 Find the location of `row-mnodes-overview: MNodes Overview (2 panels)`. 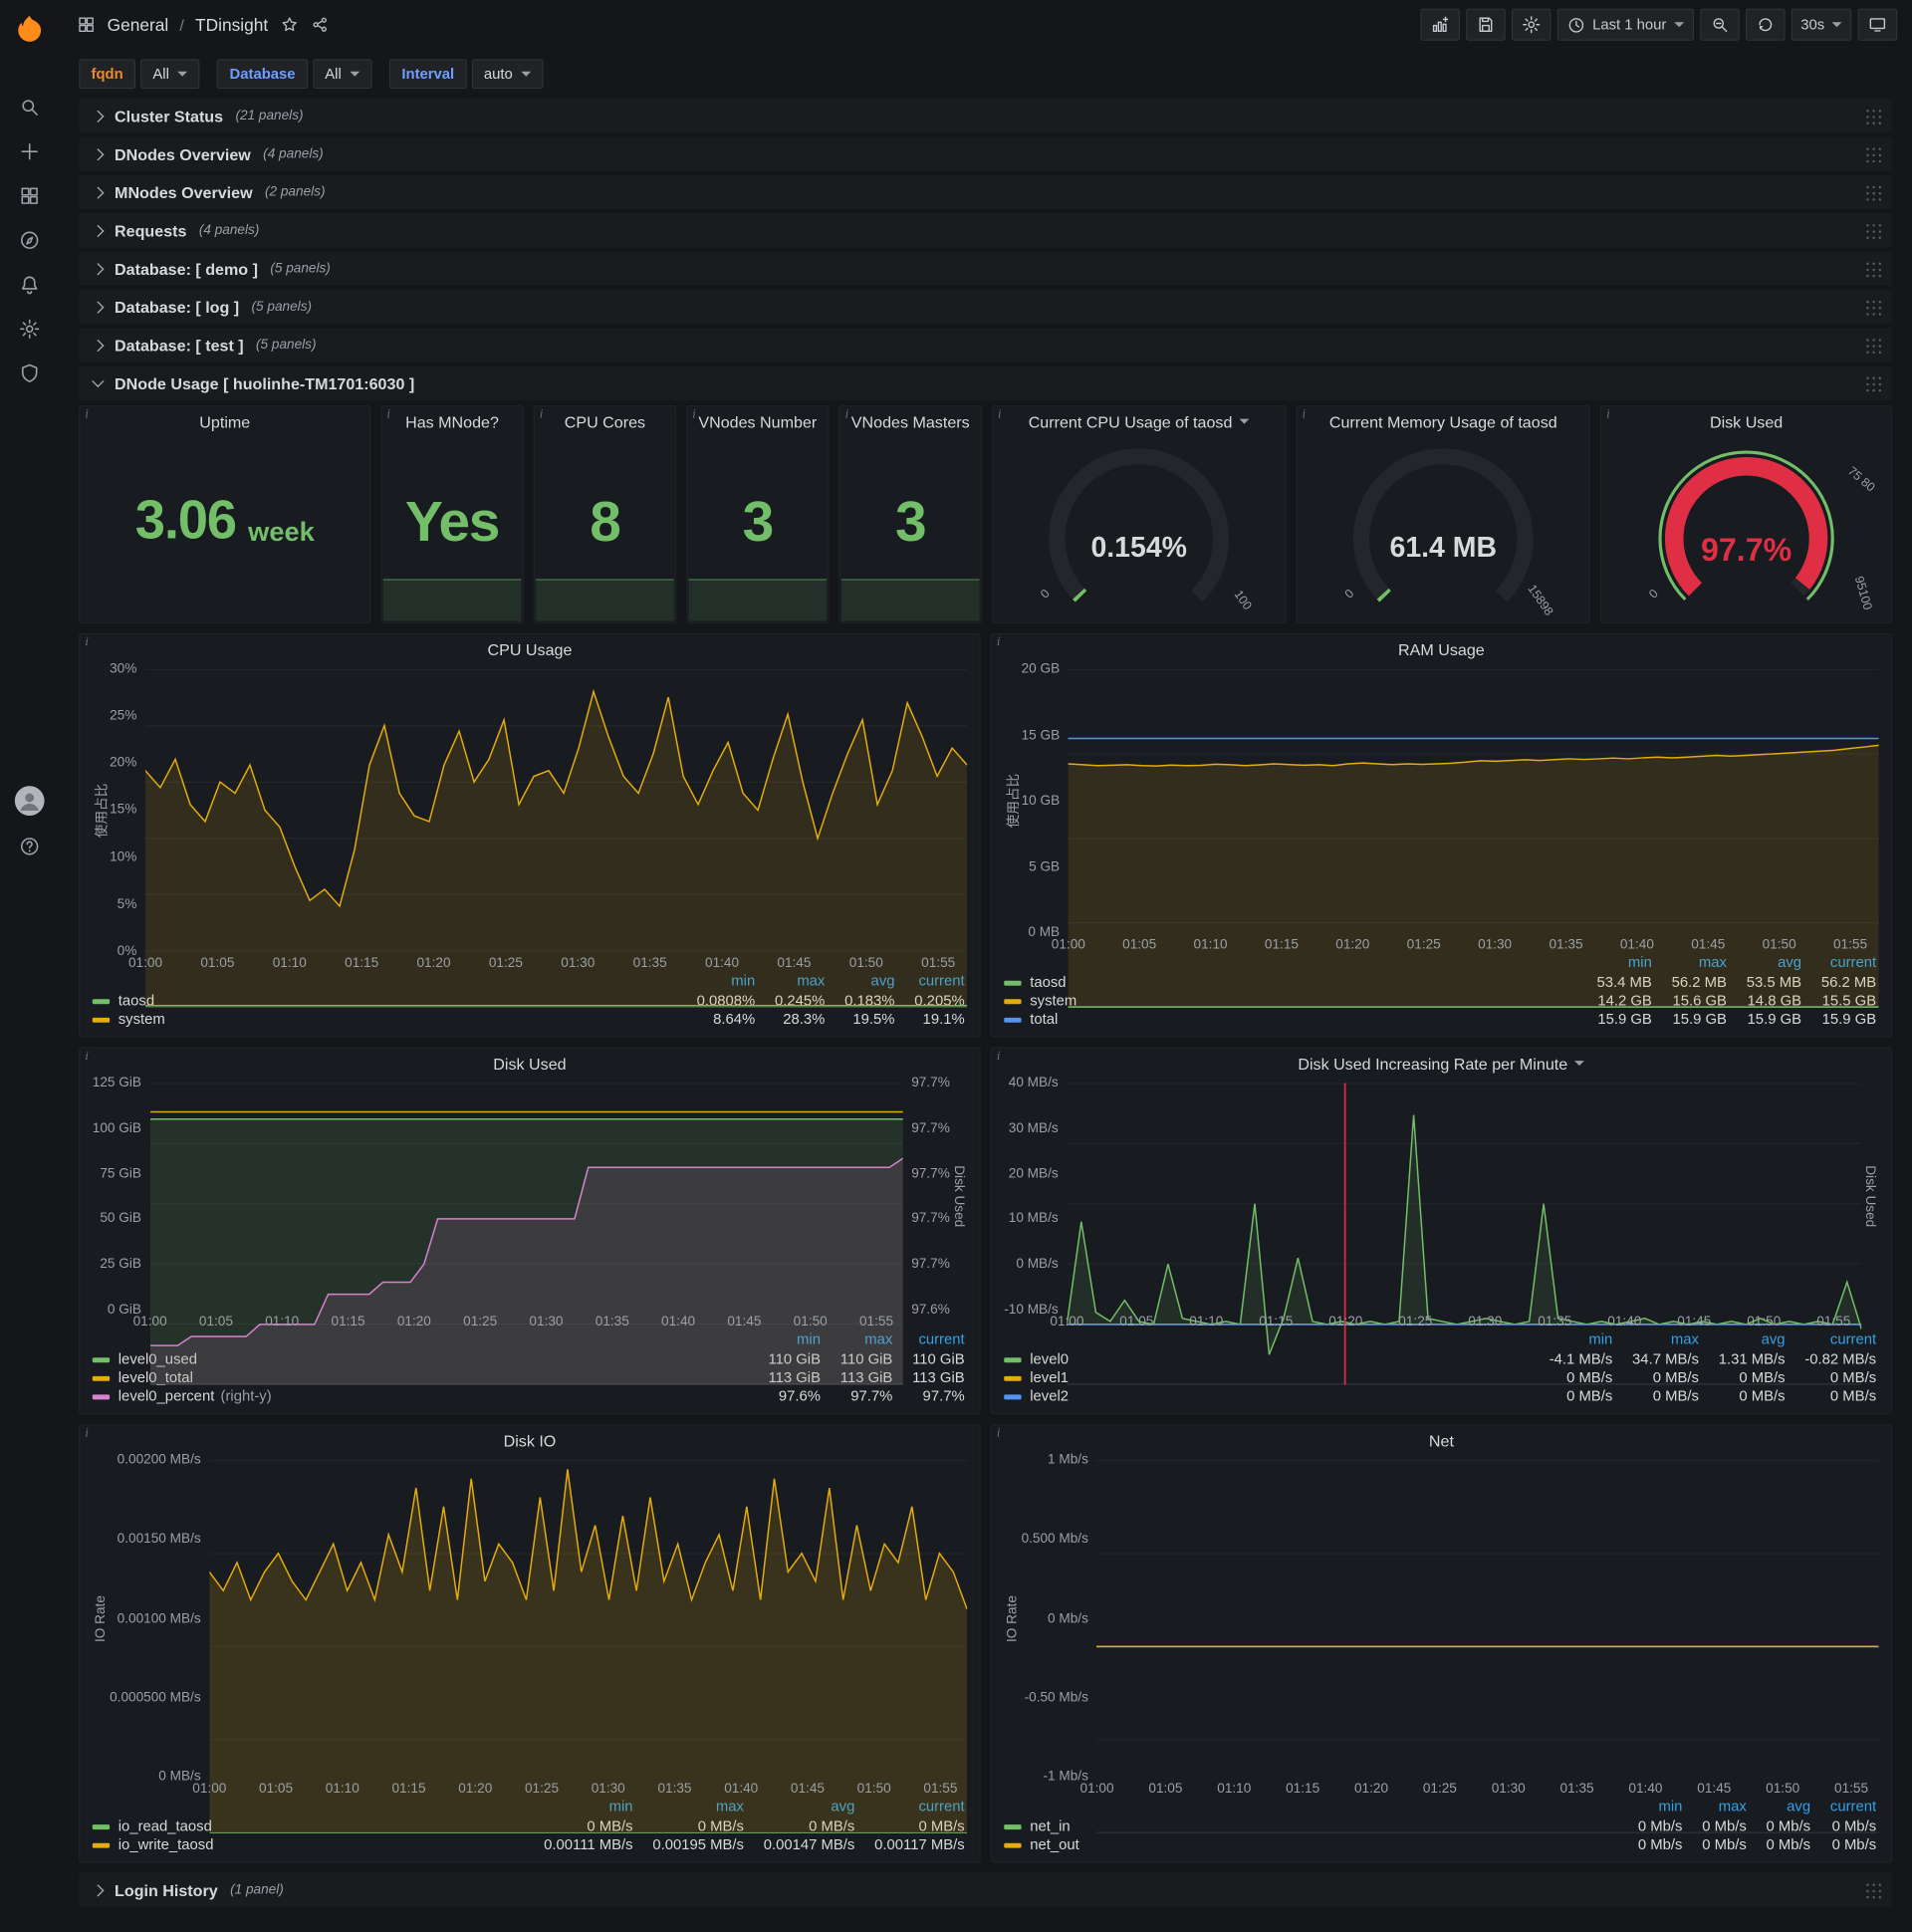

row-mnodes-overview: MNodes Overview (2 panels) is located at coordinates (986, 192).